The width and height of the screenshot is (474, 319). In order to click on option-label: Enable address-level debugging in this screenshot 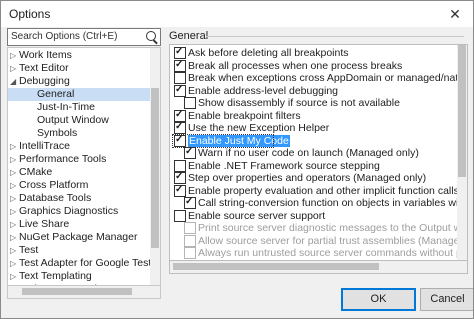, I will do `click(263, 90)`.